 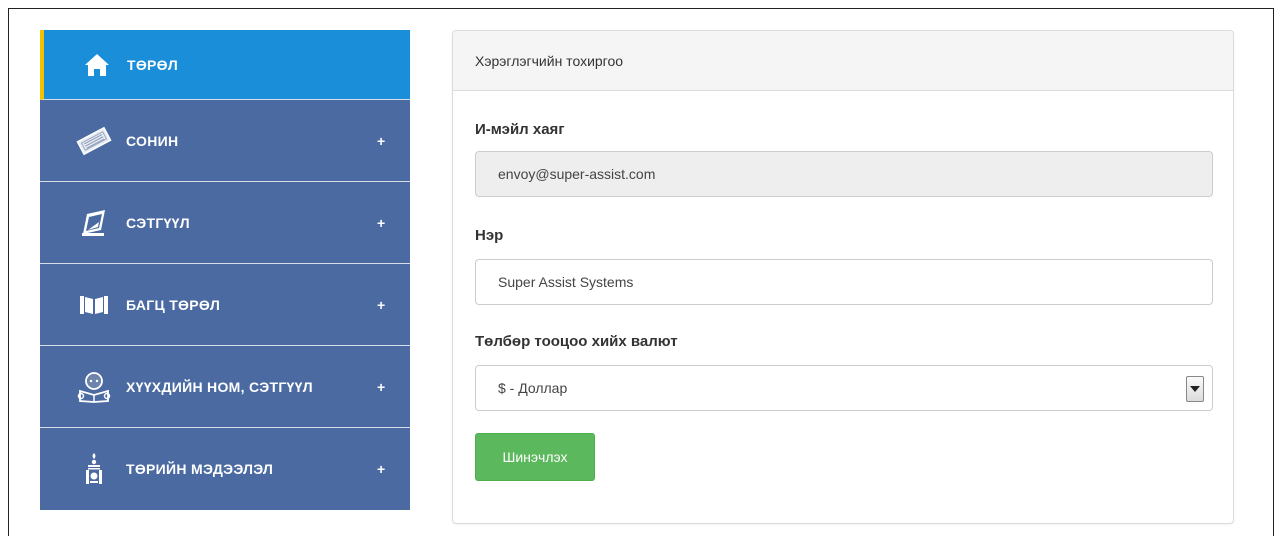 I want to click on sidebar-item-label: СЭТГҮҮЛ, so click(x=158, y=222).